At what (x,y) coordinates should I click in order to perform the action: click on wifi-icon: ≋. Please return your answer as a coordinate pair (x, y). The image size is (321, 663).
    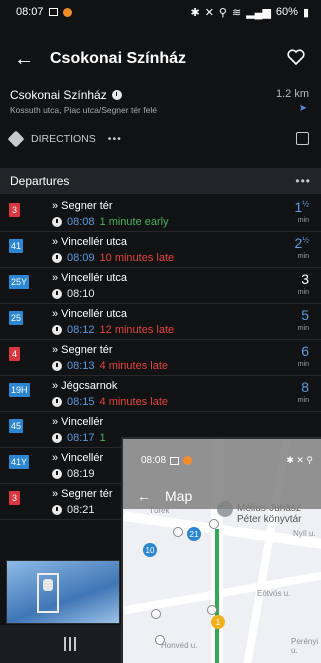
    Looking at the image, I should click on (236, 12).